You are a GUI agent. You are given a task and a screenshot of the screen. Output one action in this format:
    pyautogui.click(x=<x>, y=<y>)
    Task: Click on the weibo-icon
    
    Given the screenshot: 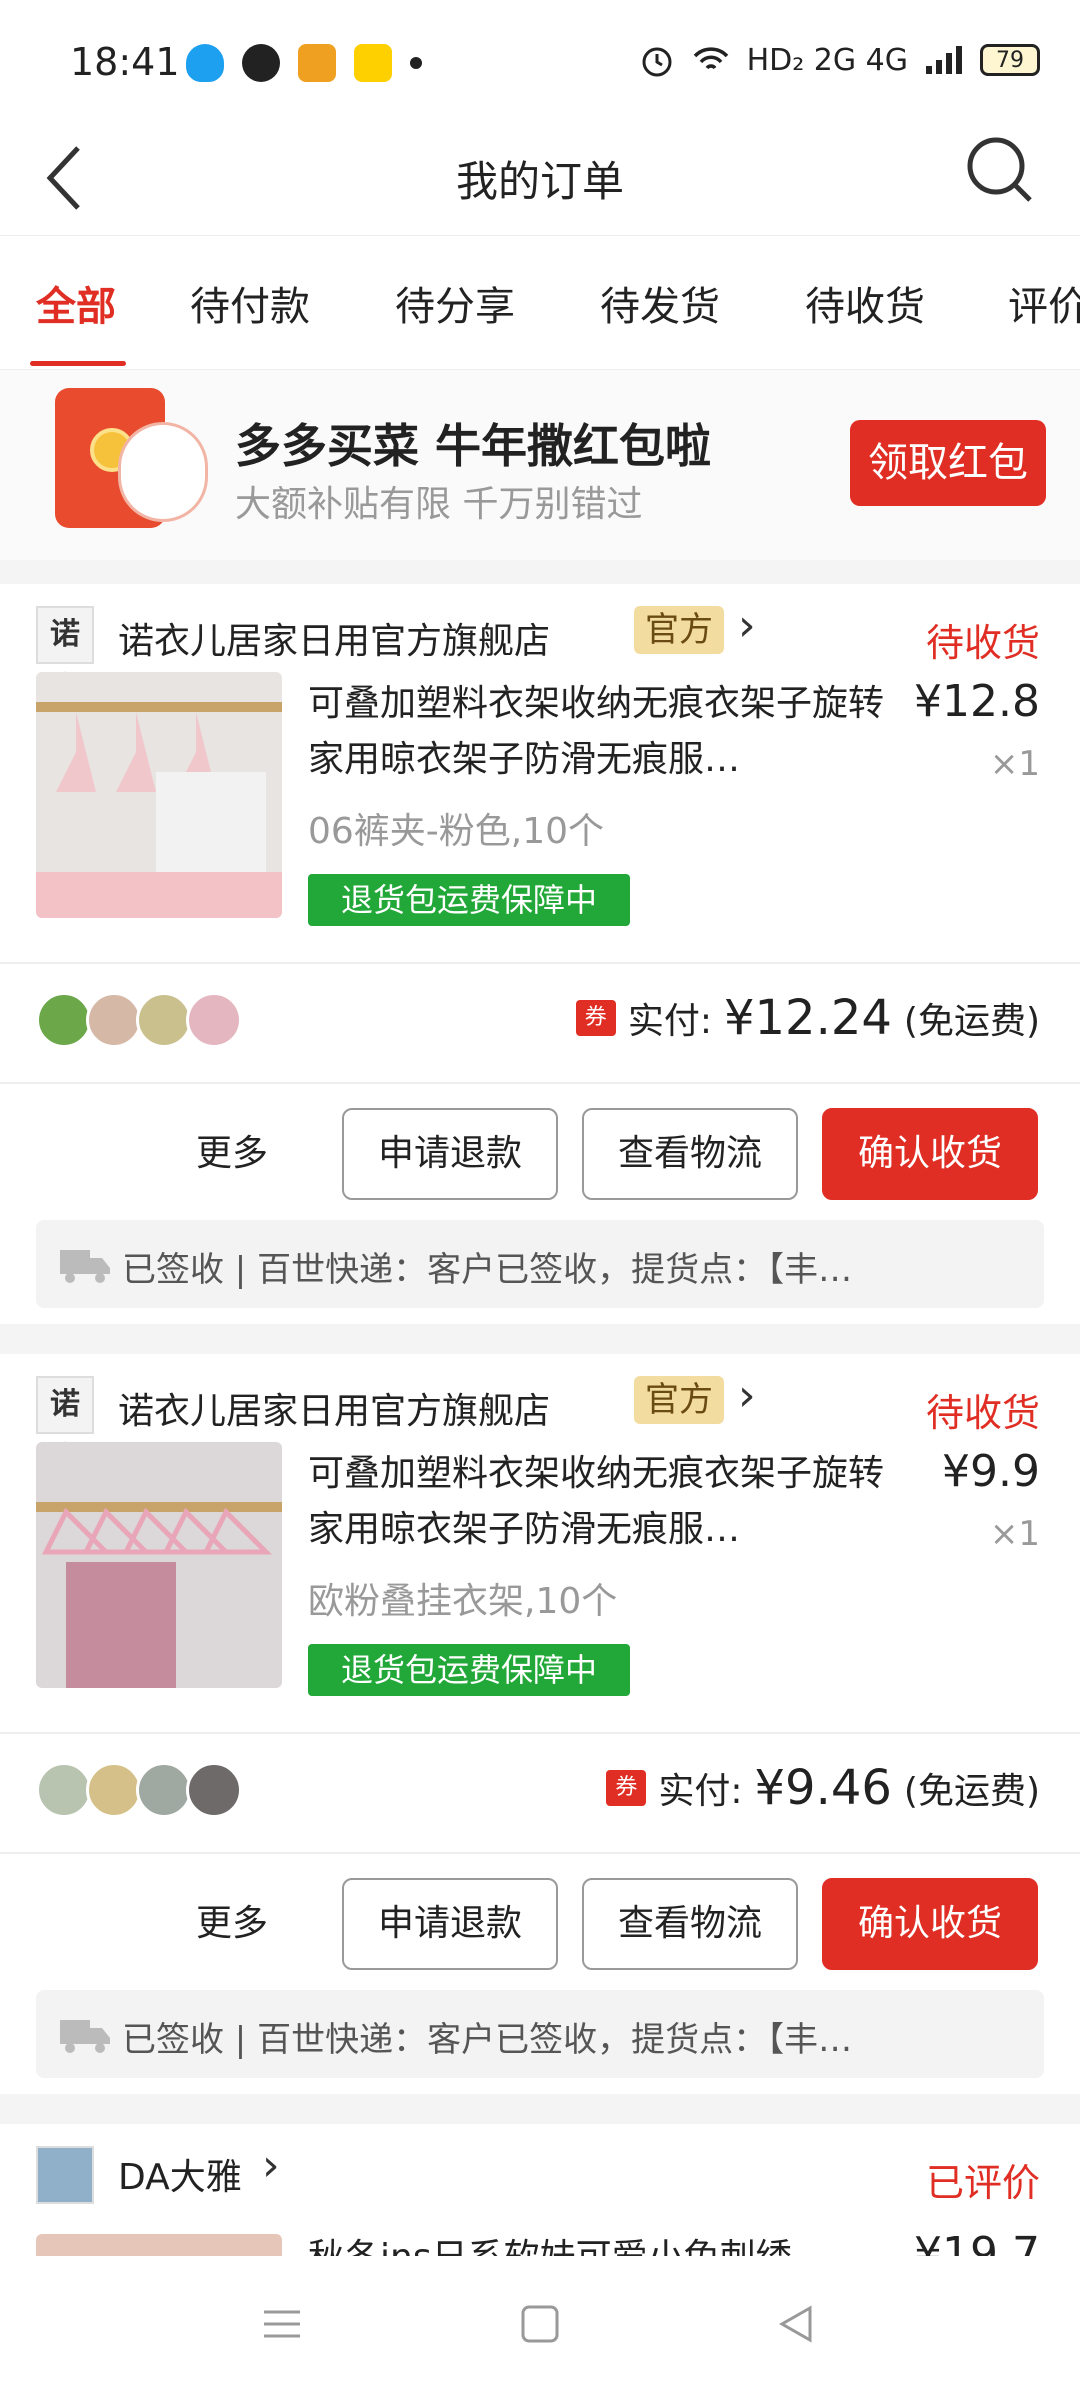 What is the action you would take?
    pyautogui.click(x=317, y=63)
    